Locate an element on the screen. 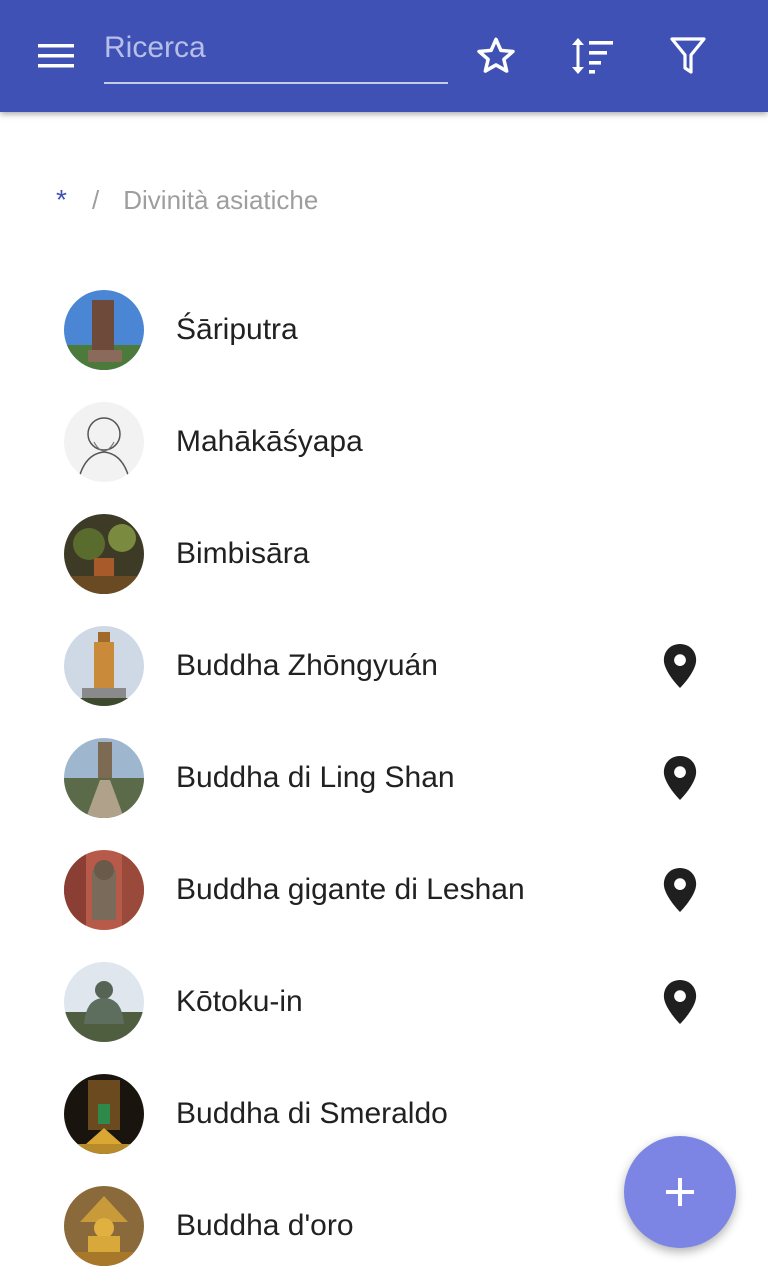 This screenshot has width=768, height=1282. add-fab-button is located at coordinates (680, 1192).